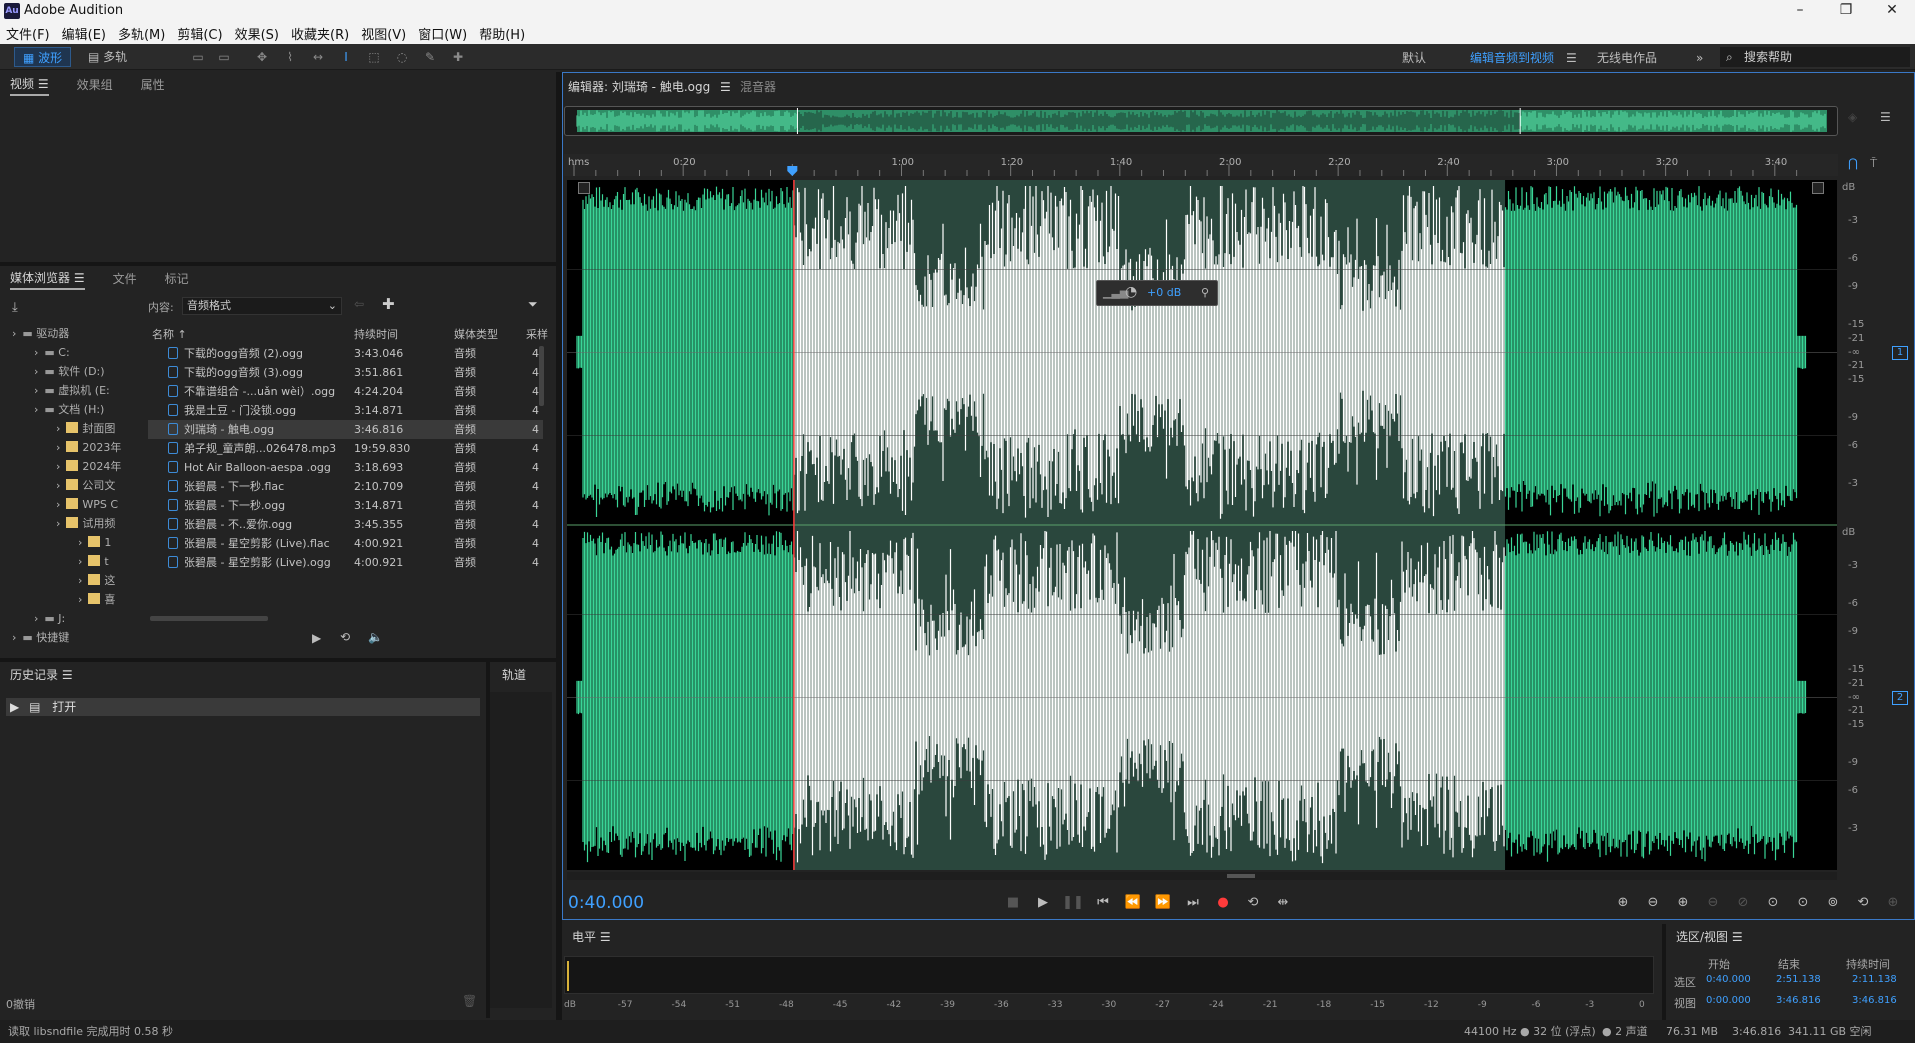 Image resolution: width=1915 pixels, height=1043 pixels. What do you see at coordinates (125, 279) in the screenshot?
I see `tab-files: 文件` at bounding box center [125, 279].